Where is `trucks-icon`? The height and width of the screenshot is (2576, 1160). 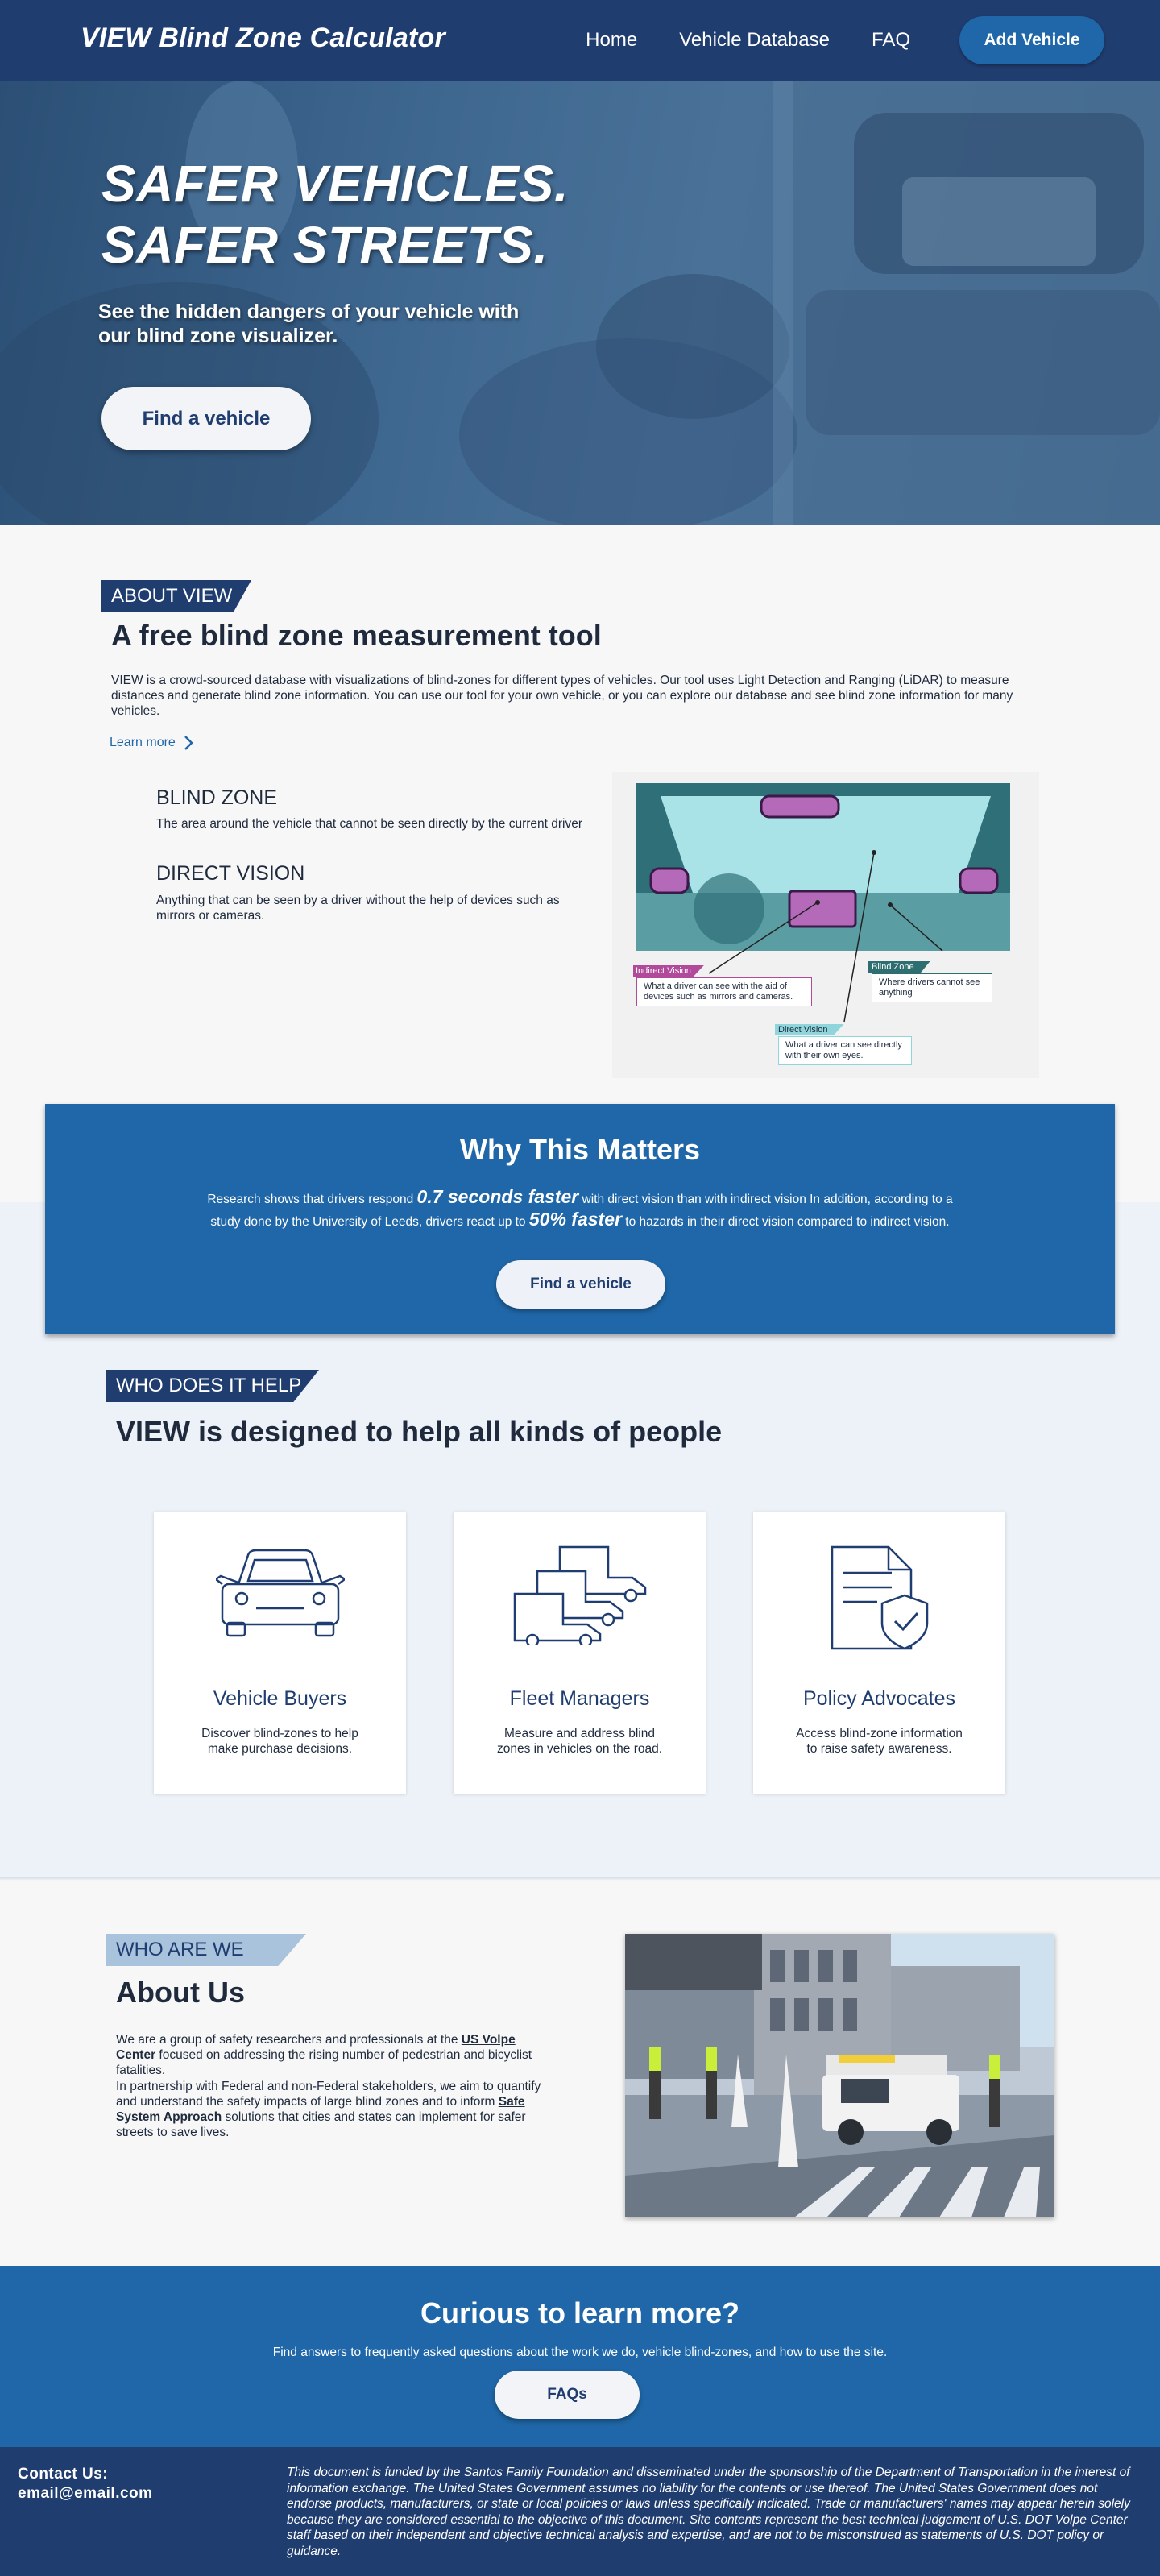 trucks-icon is located at coordinates (579, 1595).